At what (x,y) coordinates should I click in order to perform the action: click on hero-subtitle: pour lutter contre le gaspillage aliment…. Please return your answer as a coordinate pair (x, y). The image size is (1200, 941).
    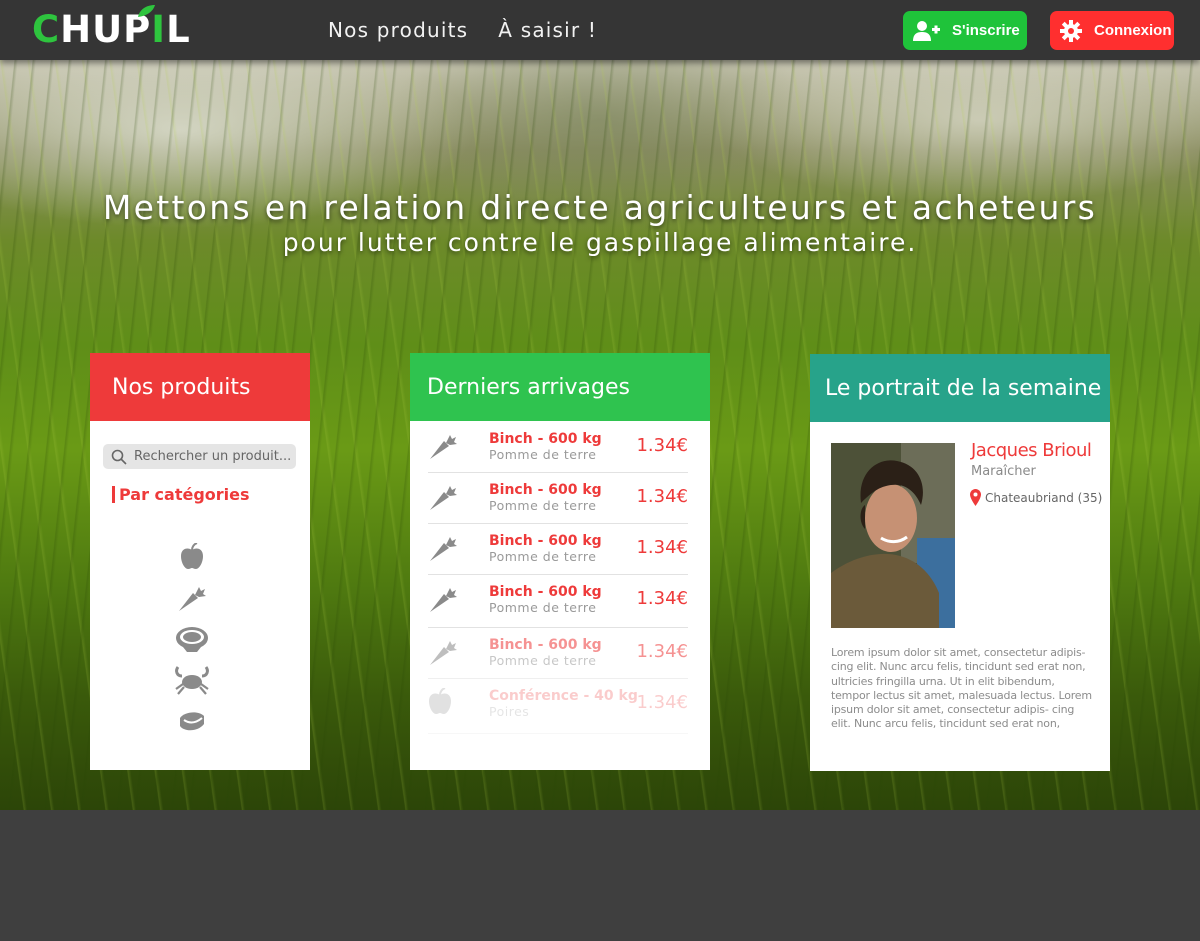
    Looking at the image, I should click on (600, 242).